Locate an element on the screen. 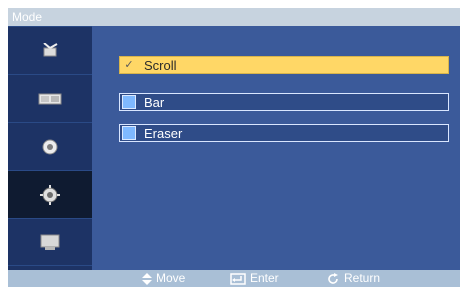 Image resolution: width=470 pixels, height=289 pixels. hint-enter: Enter is located at coordinates (254, 278).